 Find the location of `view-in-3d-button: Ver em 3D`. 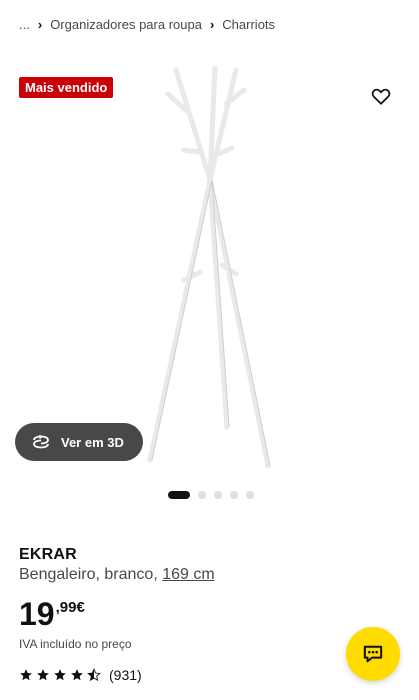

view-in-3d-button: Ver em 3D is located at coordinates (79, 442).